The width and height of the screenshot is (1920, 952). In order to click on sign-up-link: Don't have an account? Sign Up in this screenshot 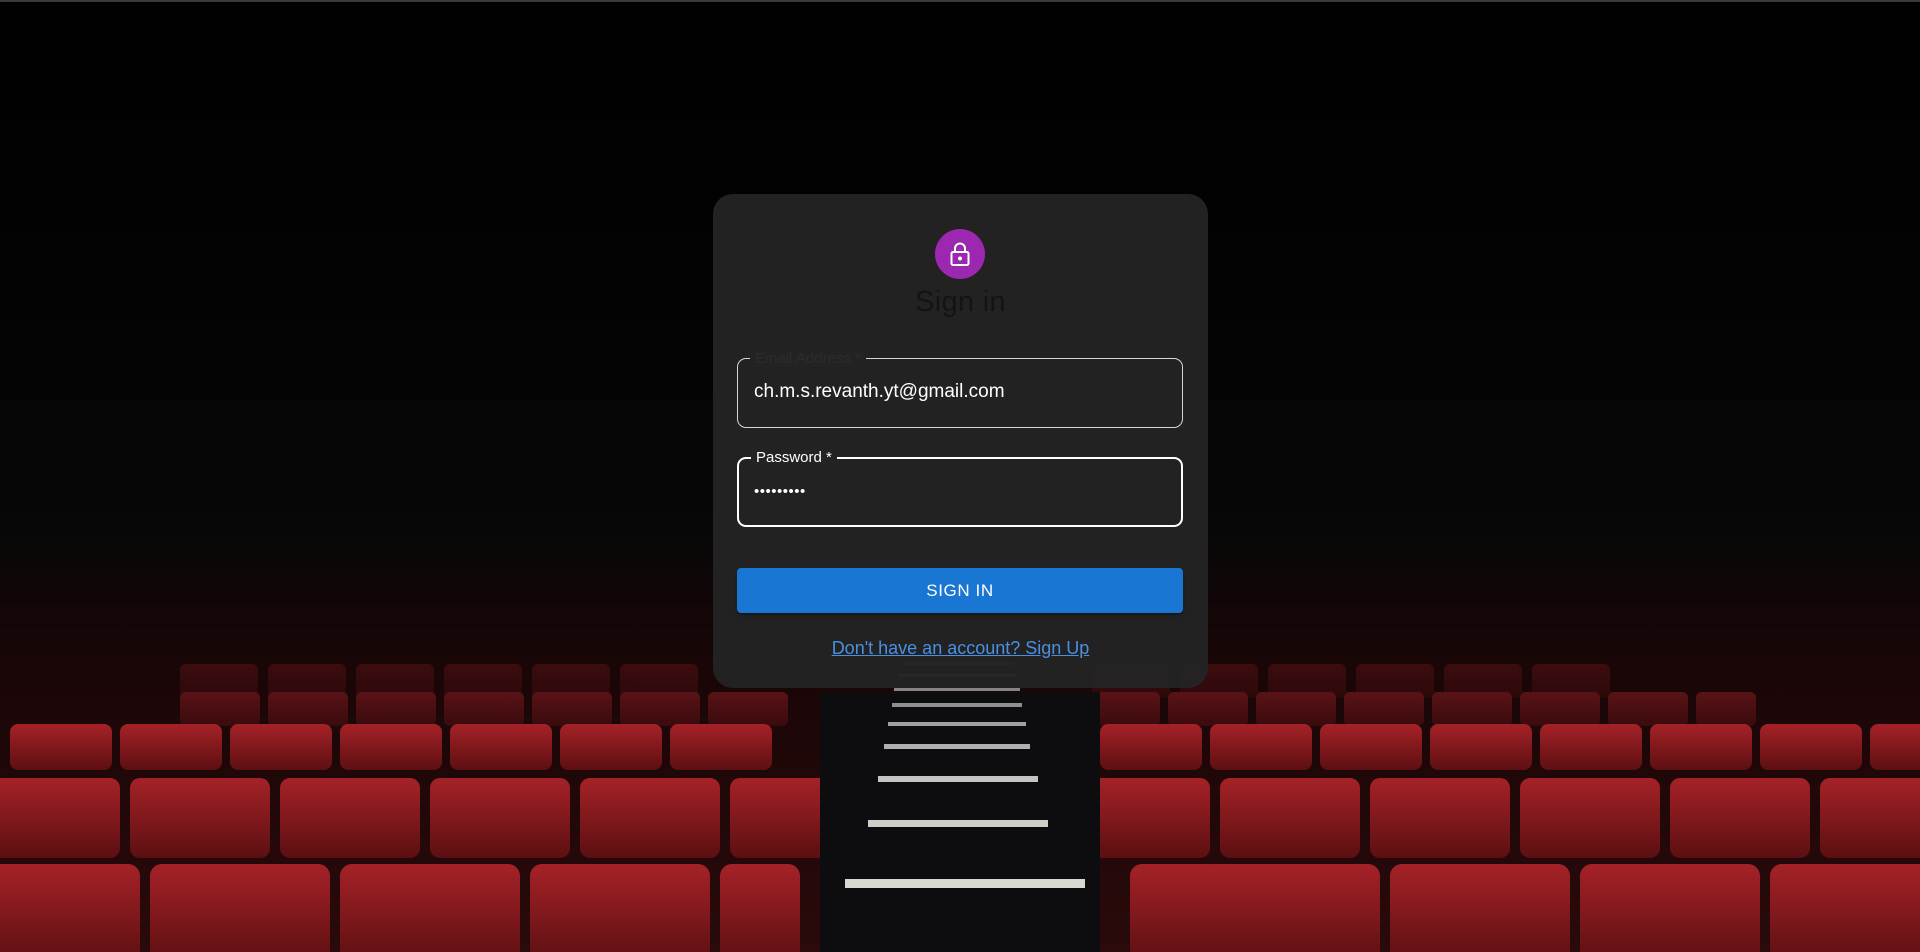, I will do `click(960, 648)`.